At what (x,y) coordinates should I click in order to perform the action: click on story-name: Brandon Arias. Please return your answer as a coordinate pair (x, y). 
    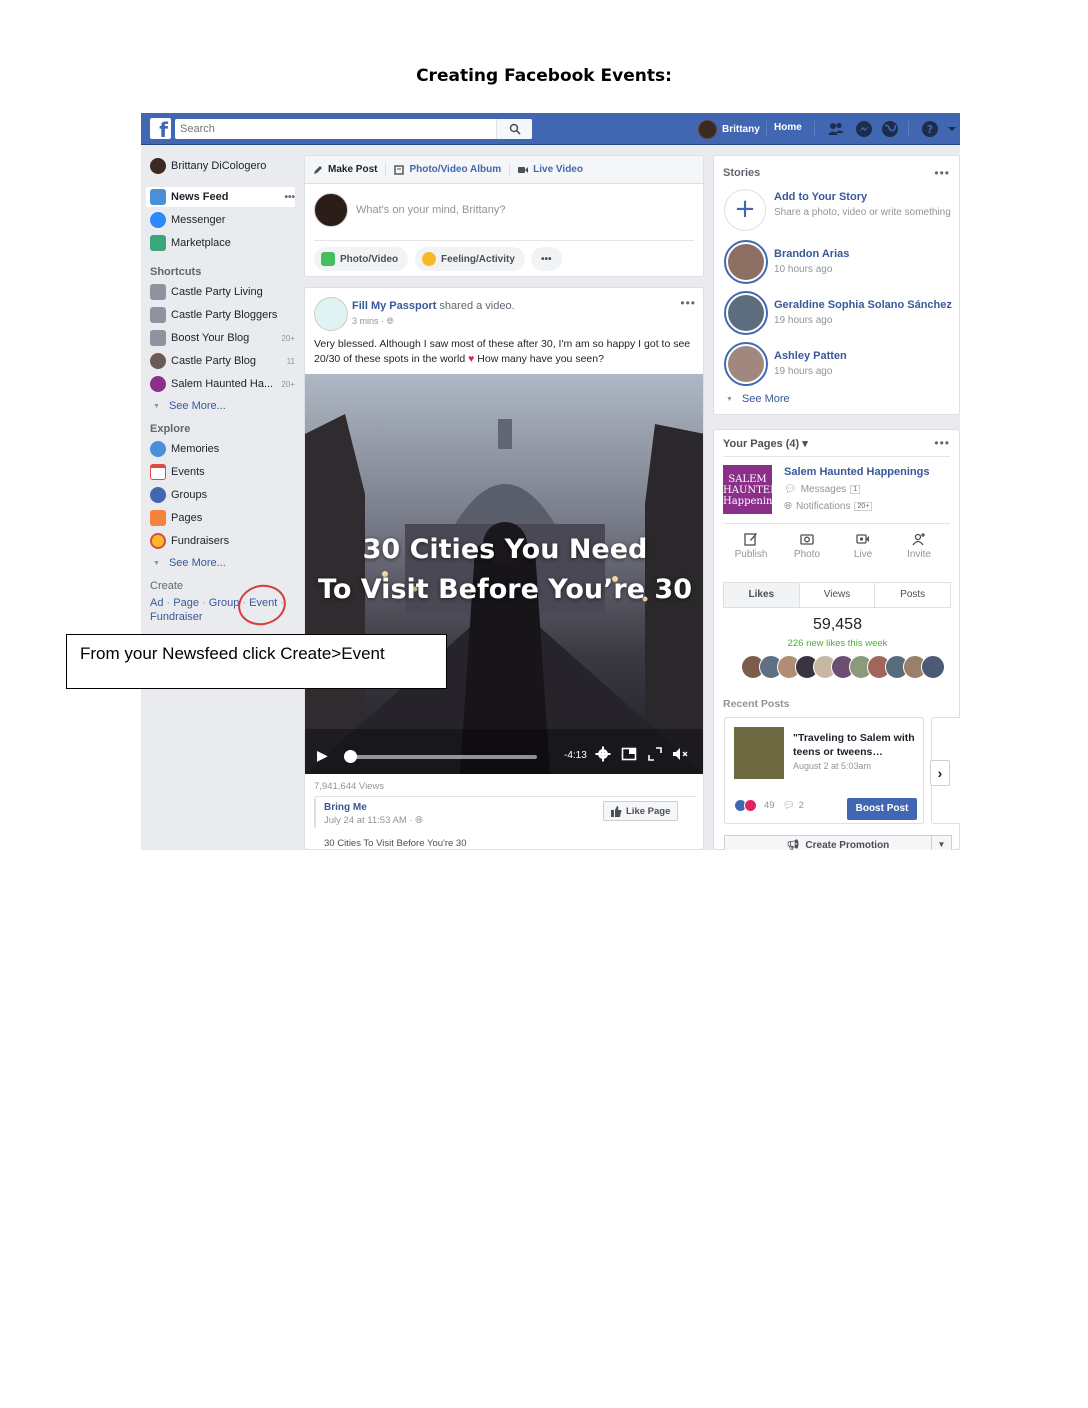
    Looking at the image, I should click on (811, 254).